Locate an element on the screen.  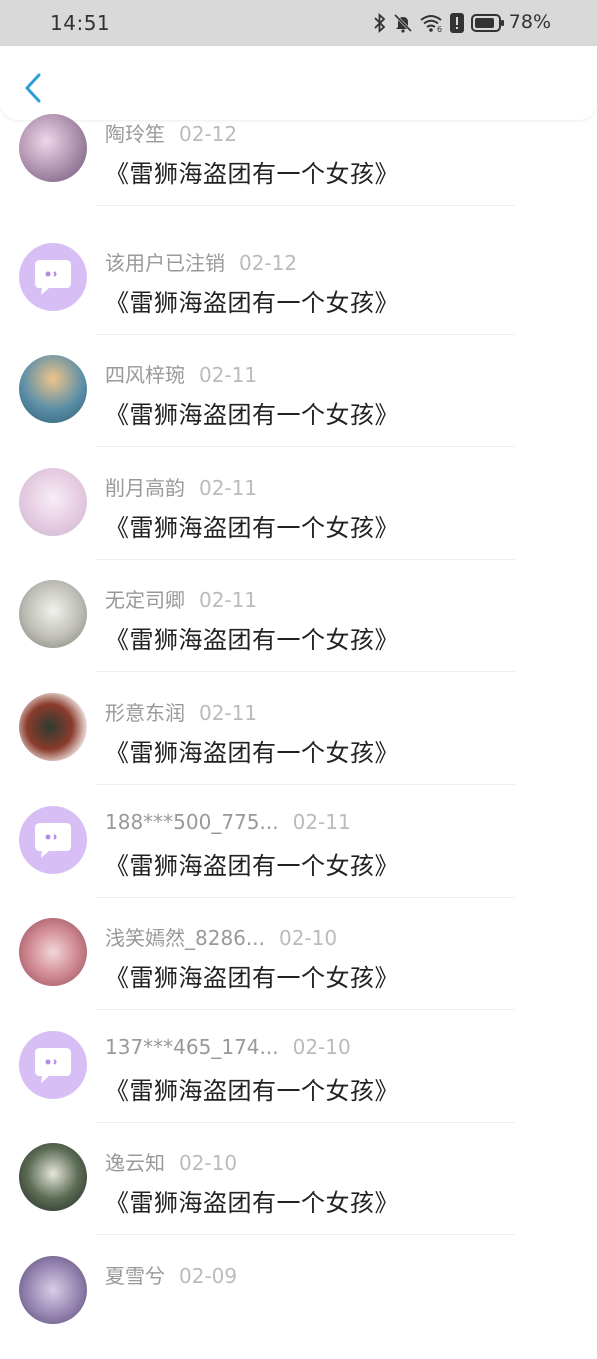
list-item: 137***465_174... 02-10 《雷狮海盗团有一个女孩》 is located at coordinates (298, 1077).